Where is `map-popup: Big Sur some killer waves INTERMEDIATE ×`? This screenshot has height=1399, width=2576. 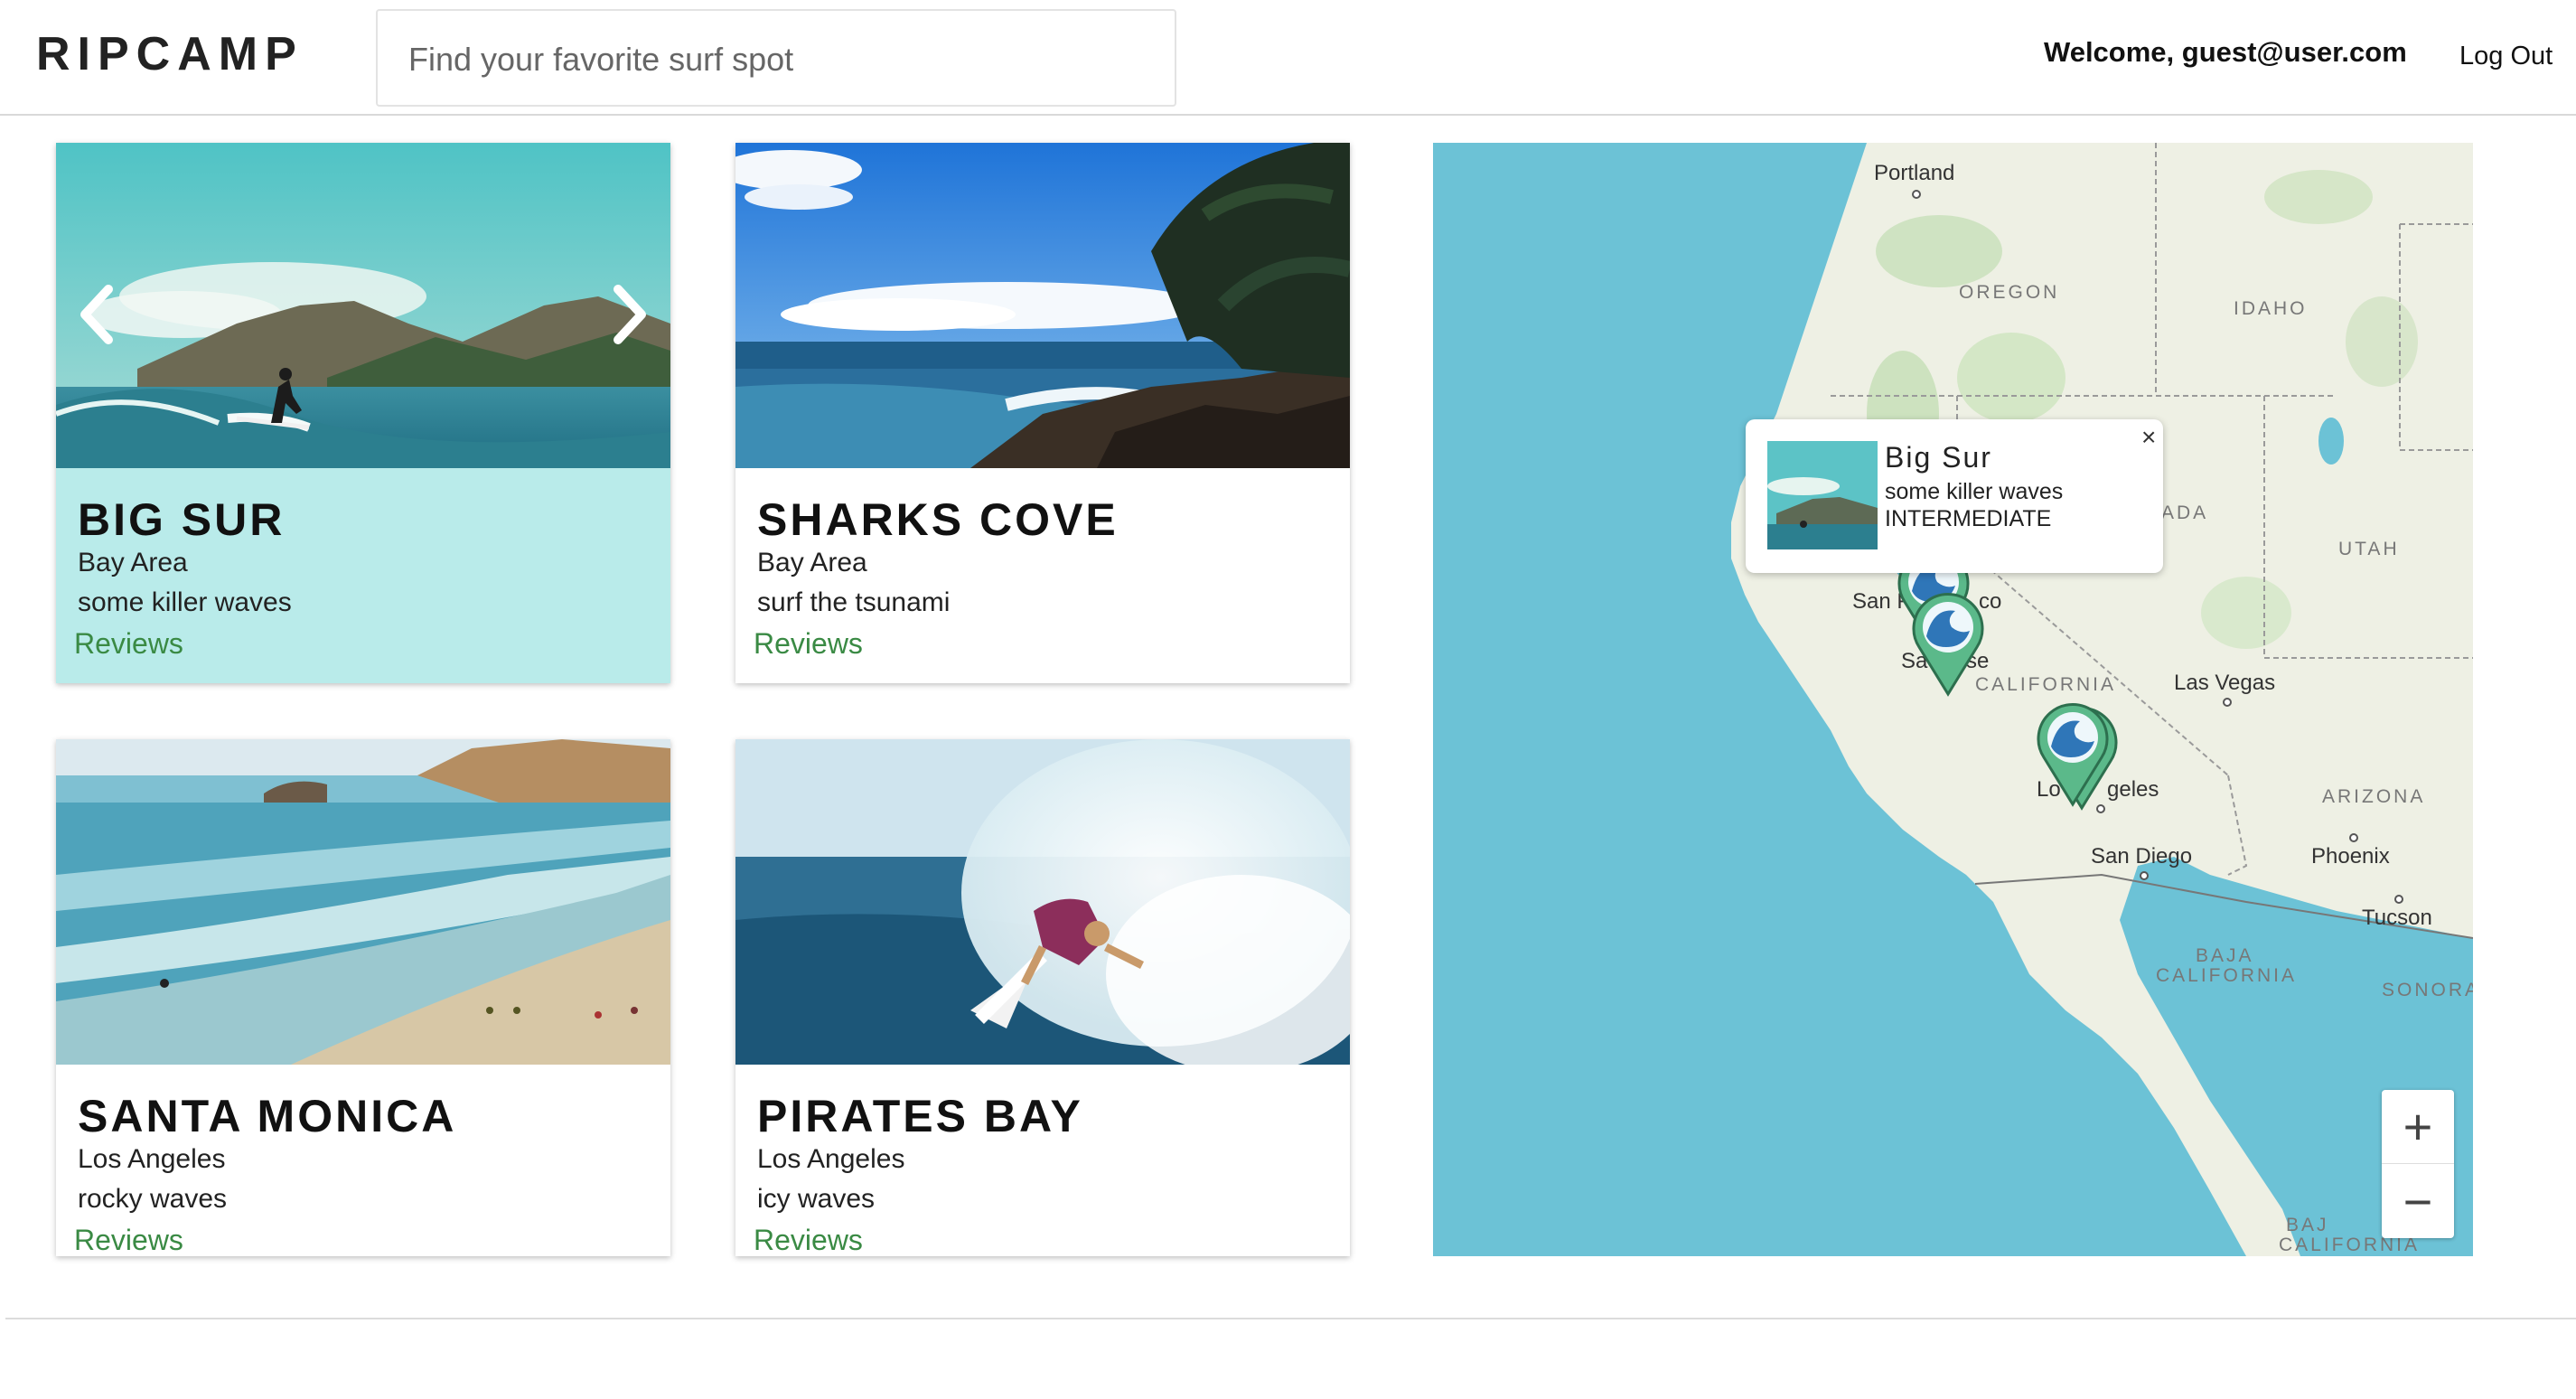
map-popup: Big Sur some killer waves INTERMEDIATE × is located at coordinates (1954, 496).